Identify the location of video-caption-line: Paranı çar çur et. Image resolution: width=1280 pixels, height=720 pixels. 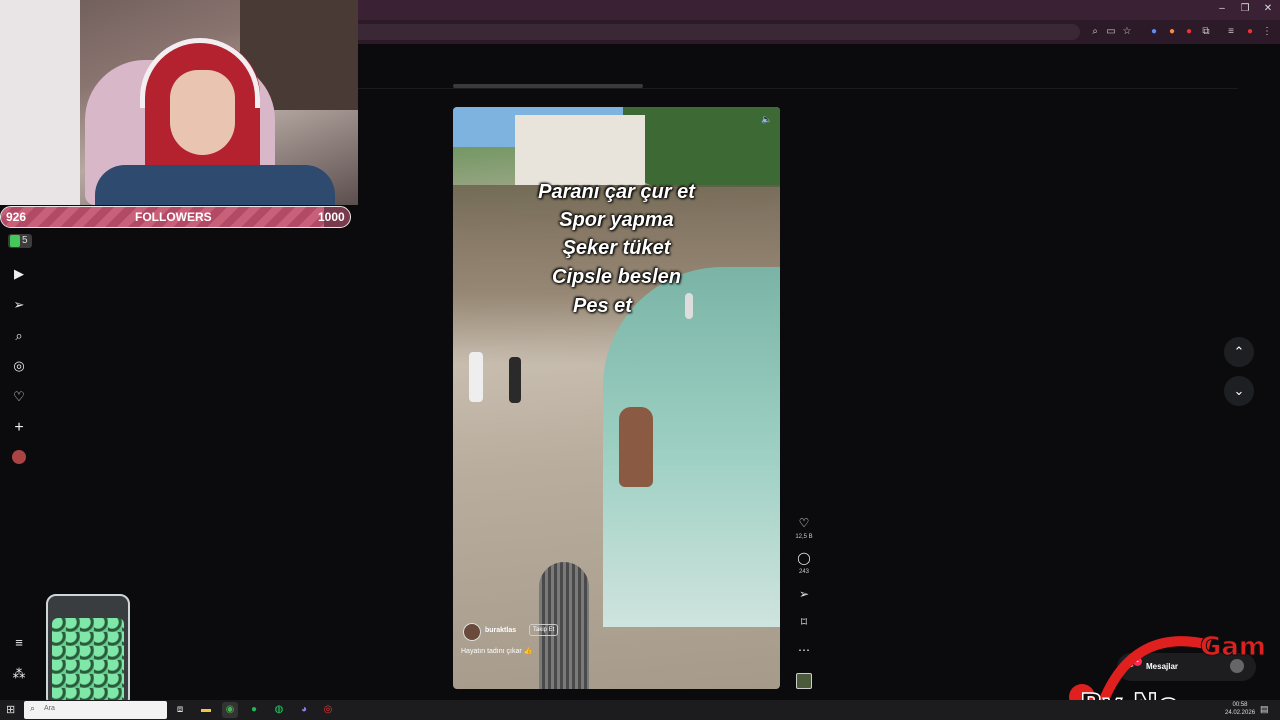
(616, 192).